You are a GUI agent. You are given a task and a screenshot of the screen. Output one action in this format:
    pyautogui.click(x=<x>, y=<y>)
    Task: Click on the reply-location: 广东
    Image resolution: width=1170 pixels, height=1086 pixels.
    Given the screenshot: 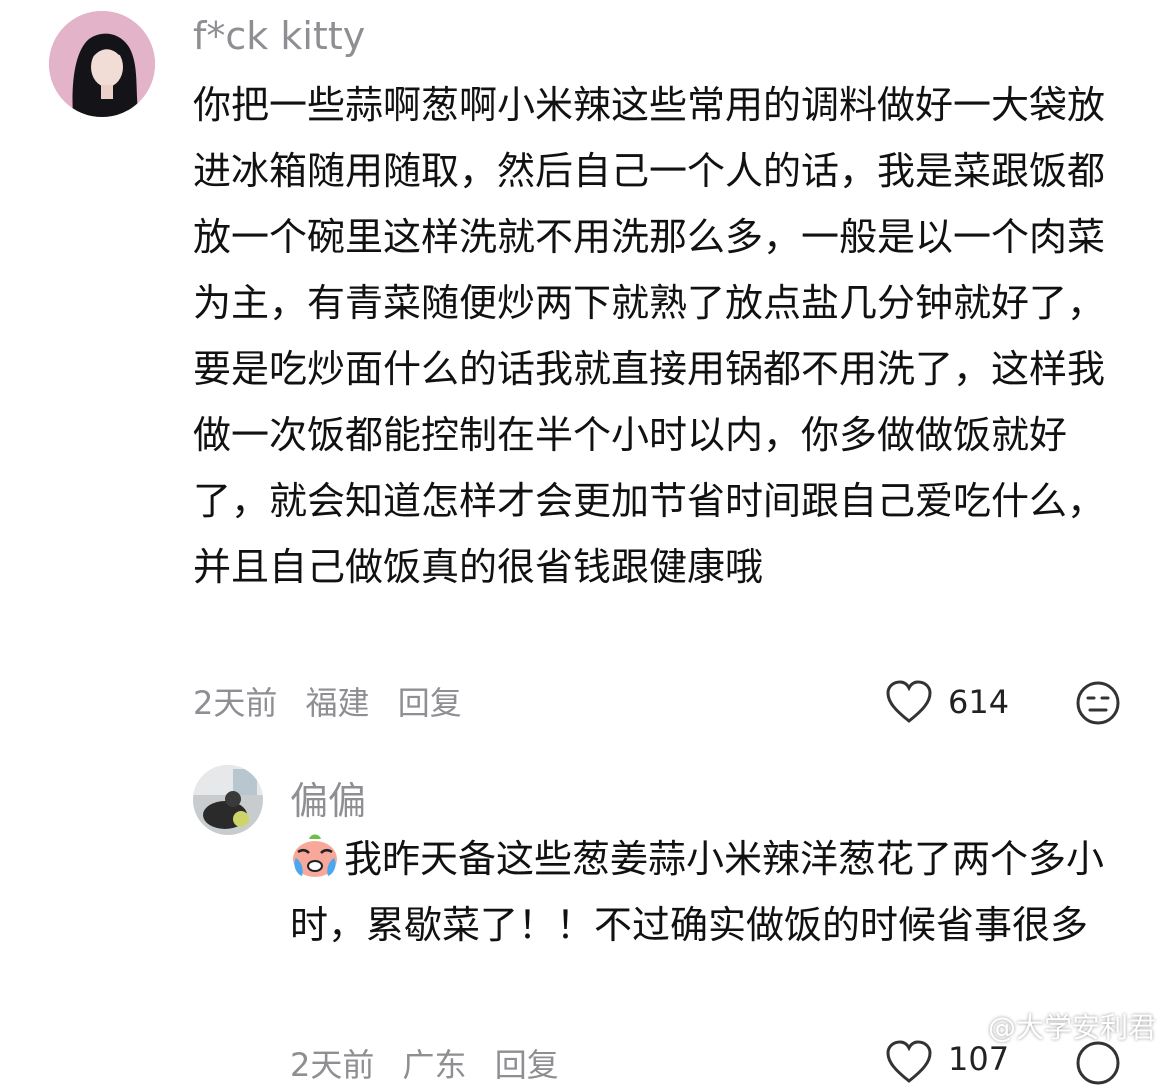 What is the action you would take?
    pyautogui.click(x=434, y=1065)
    